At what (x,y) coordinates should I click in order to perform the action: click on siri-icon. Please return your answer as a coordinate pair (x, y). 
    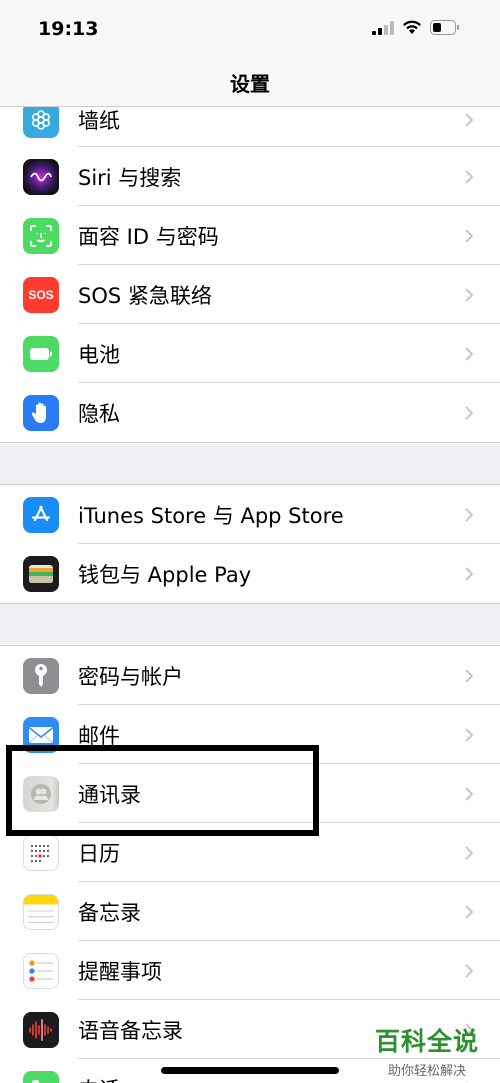
    Looking at the image, I should click on (41, 176).